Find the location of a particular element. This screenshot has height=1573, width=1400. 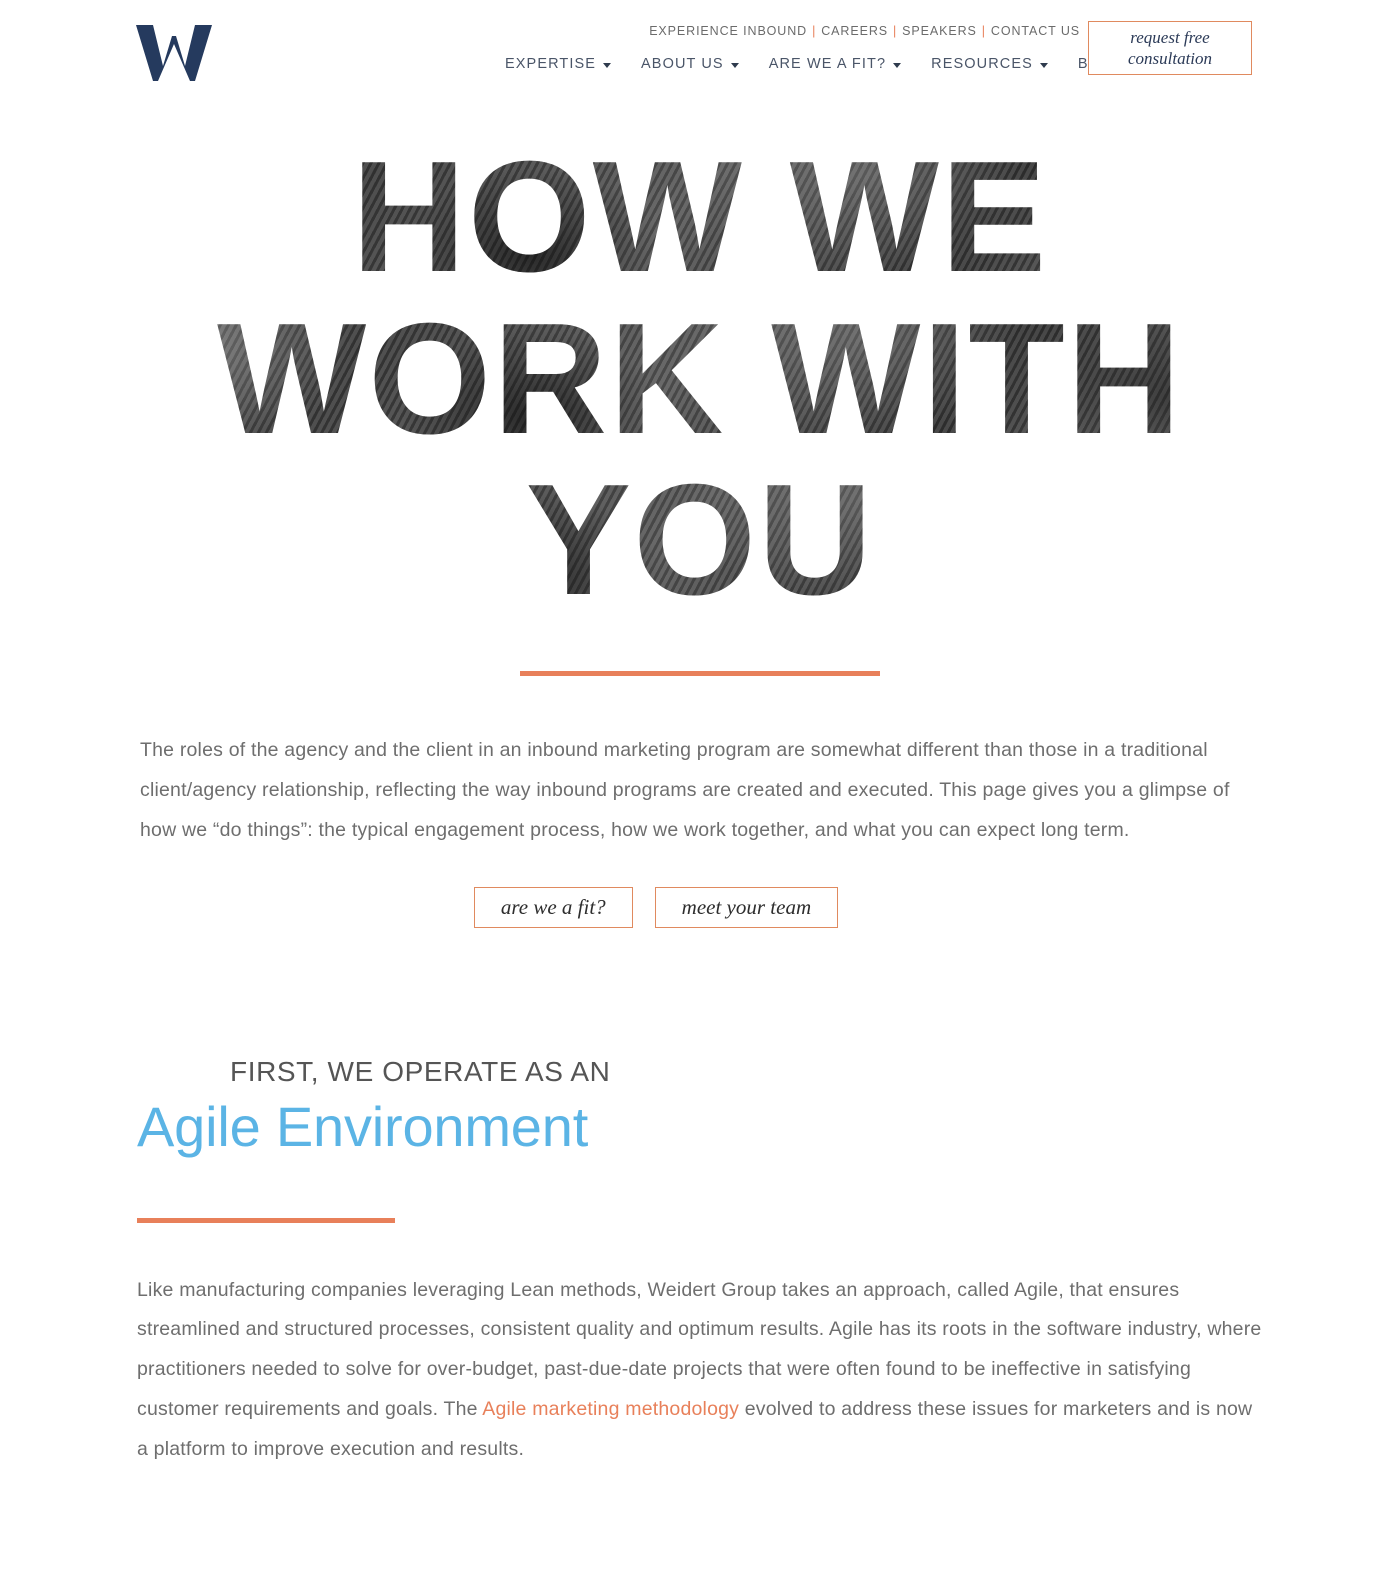

utility-nav-item-careers: CAREERS is located at coordinates (854, 31).